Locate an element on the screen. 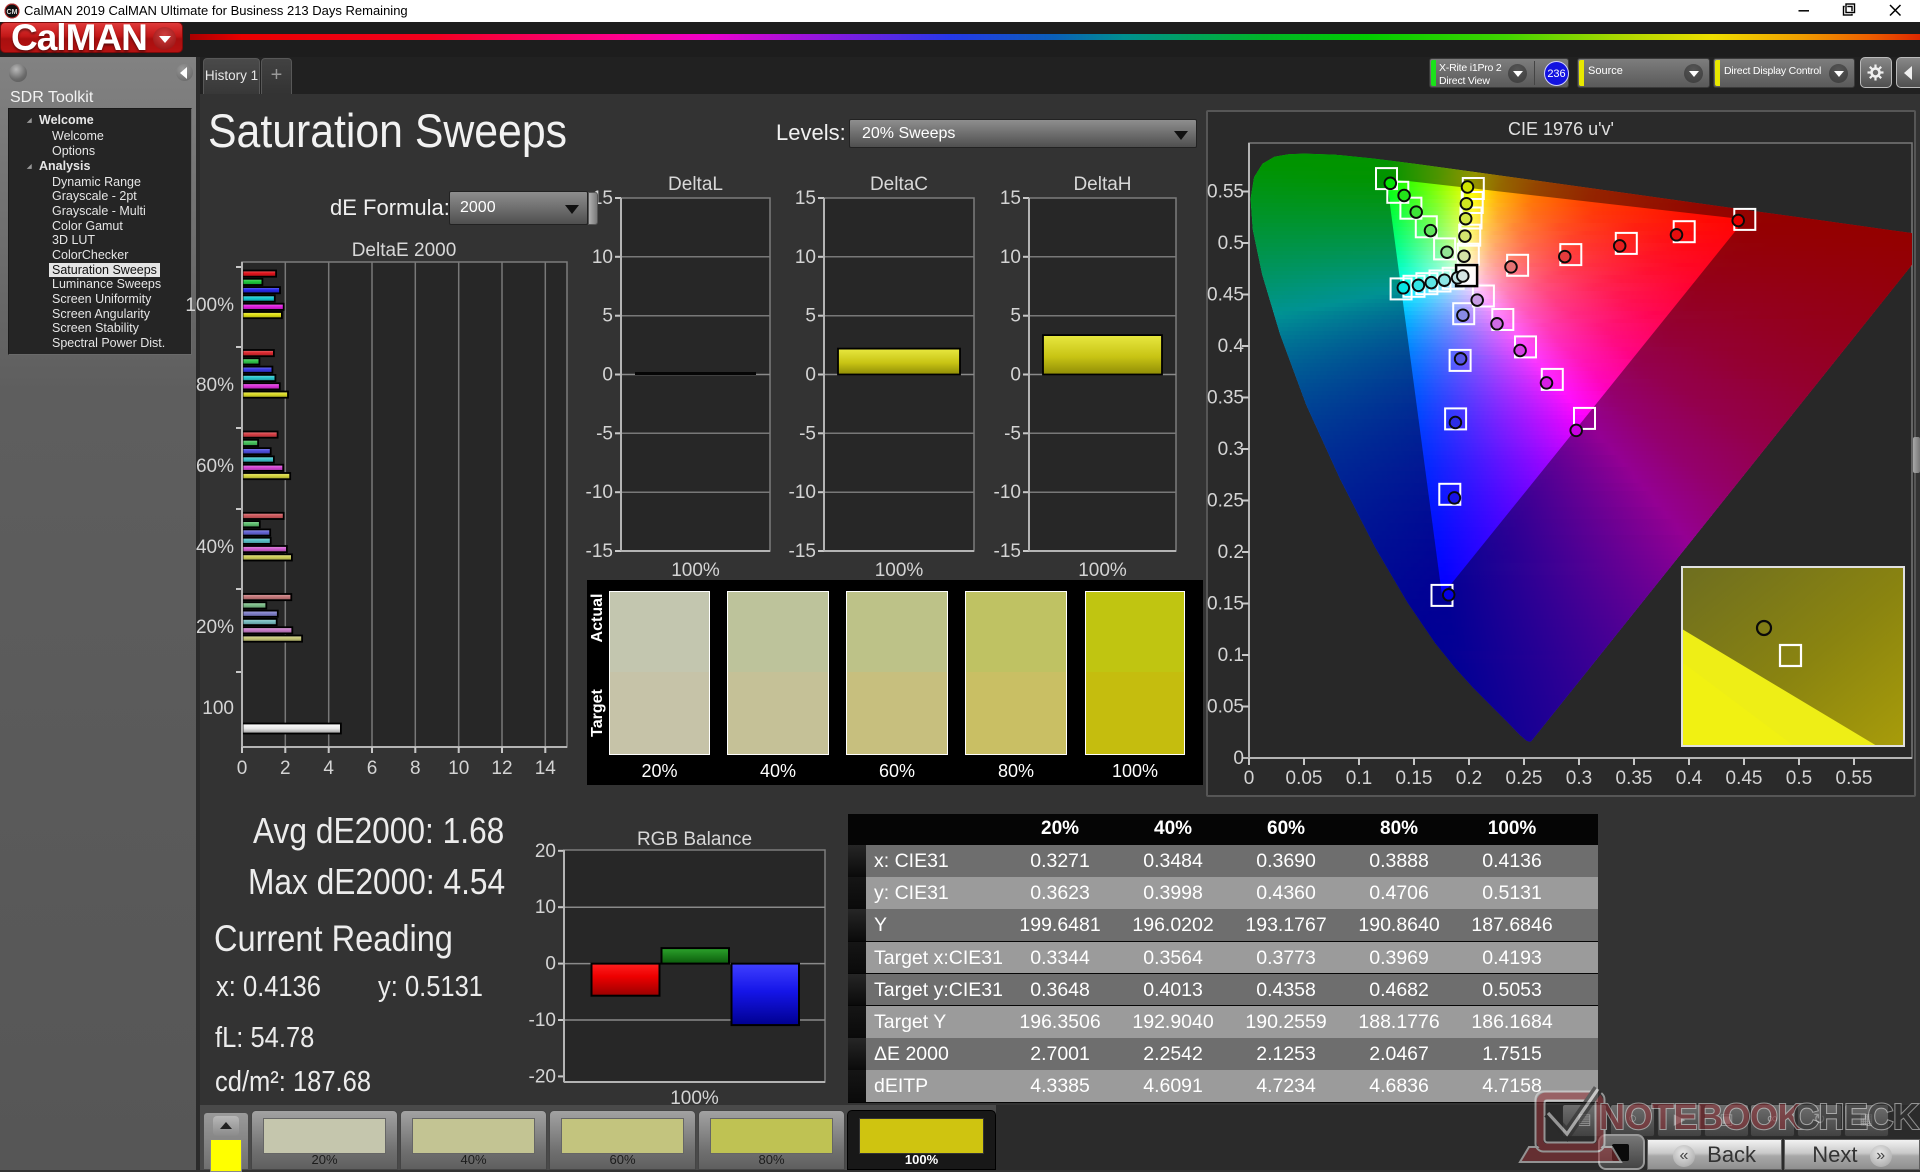  svg-text: CHECK is located at coordinates (1856, 1116).